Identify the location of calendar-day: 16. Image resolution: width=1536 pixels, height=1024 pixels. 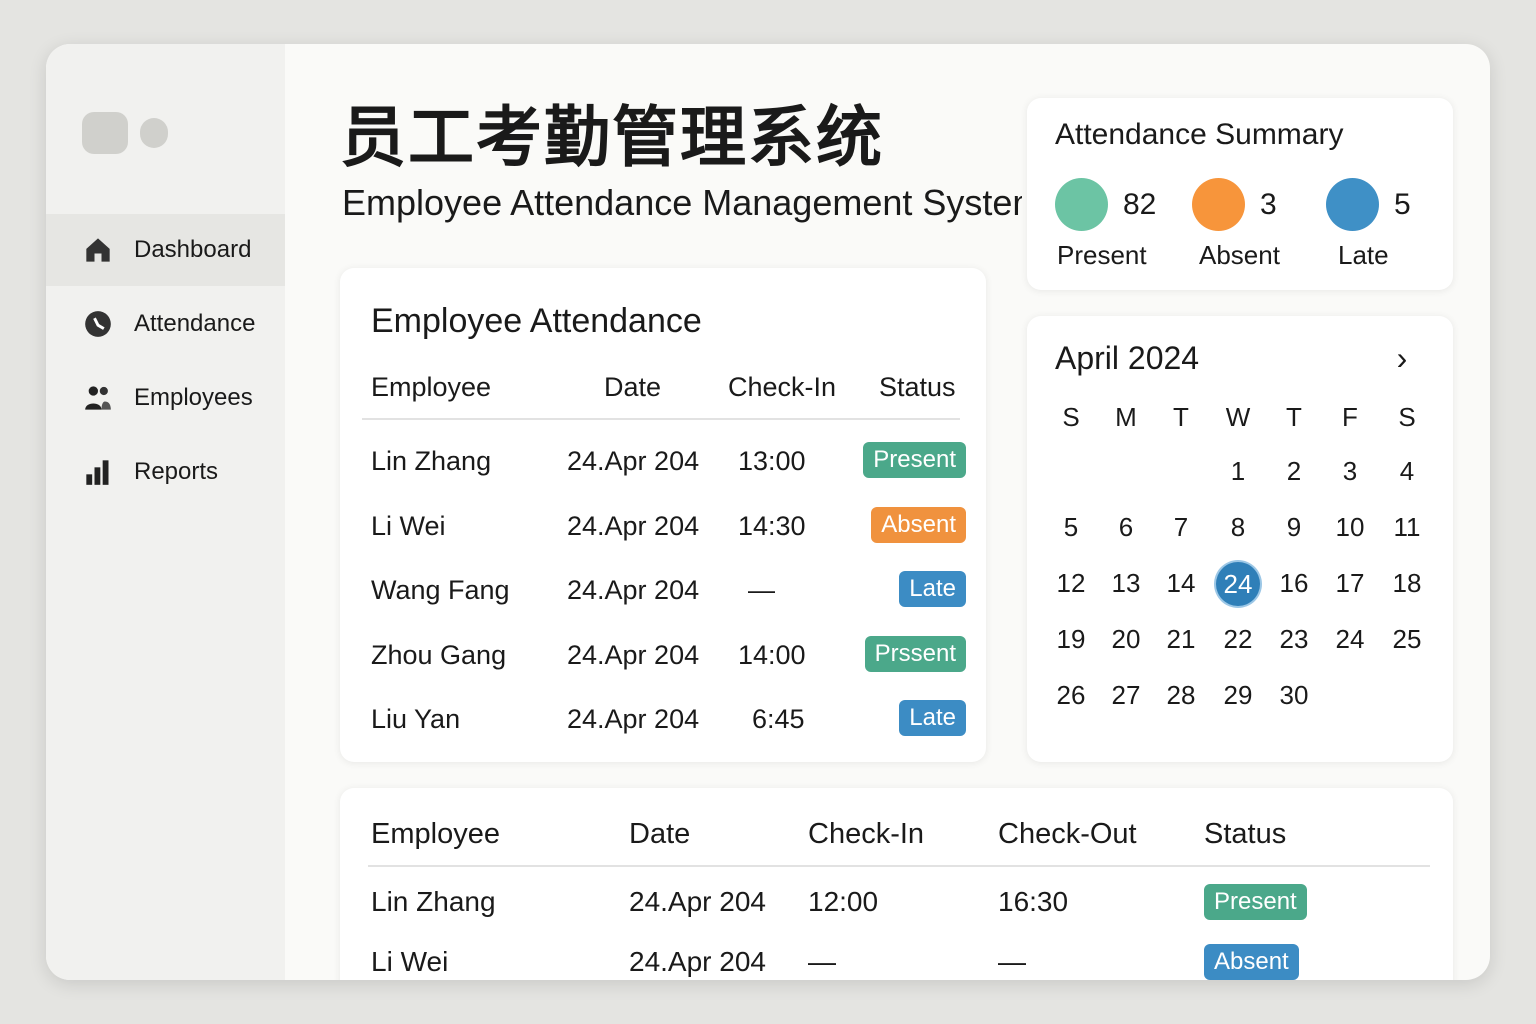
(1294, 583).